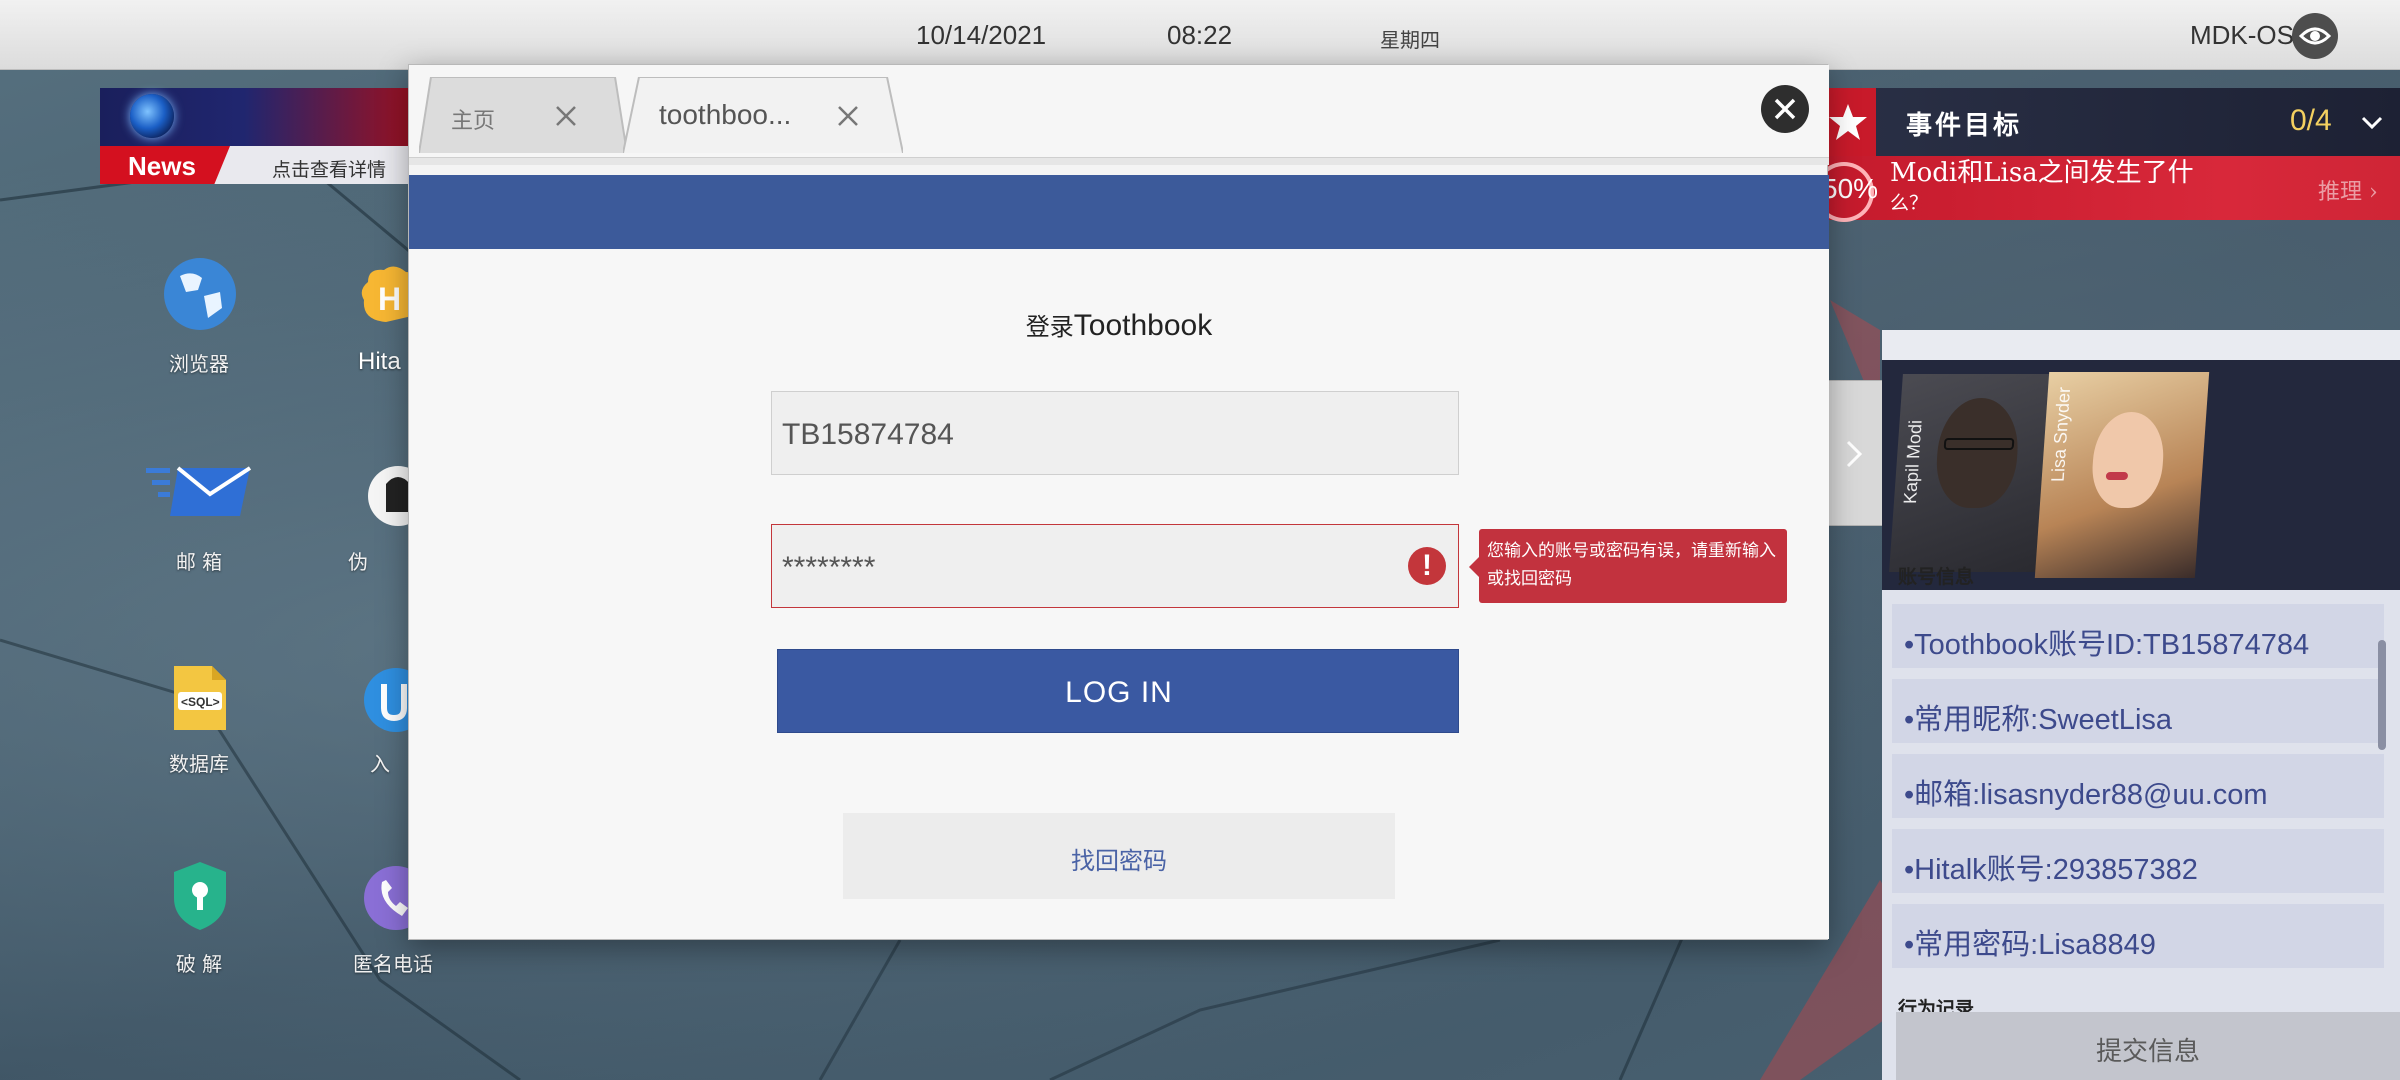 The height and width of the screenshot is (1080, 2400). I want to click on info-row: •Toothbook账号ID:TB15874784, so click(2138, 636).